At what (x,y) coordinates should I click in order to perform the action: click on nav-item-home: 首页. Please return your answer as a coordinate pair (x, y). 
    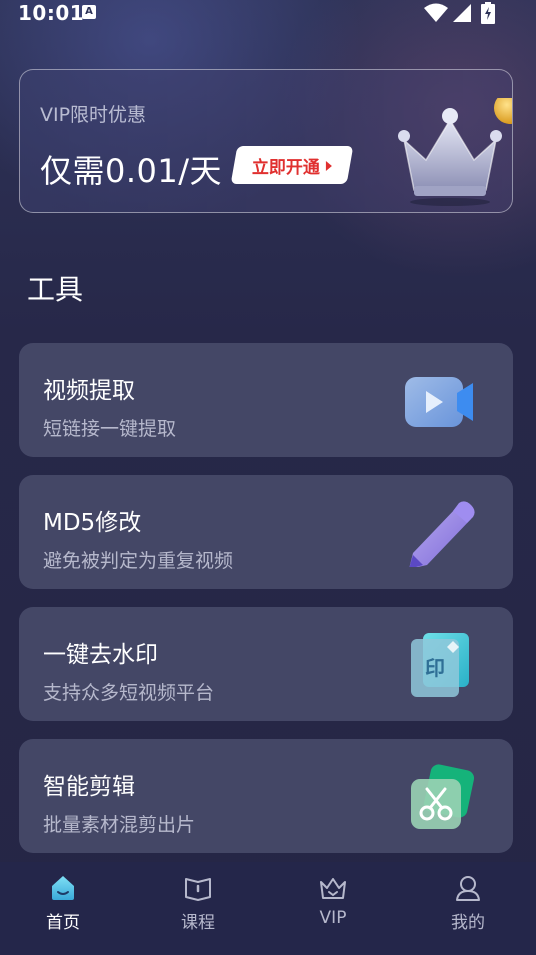
    Looking at the image, I should click on (63, 904).